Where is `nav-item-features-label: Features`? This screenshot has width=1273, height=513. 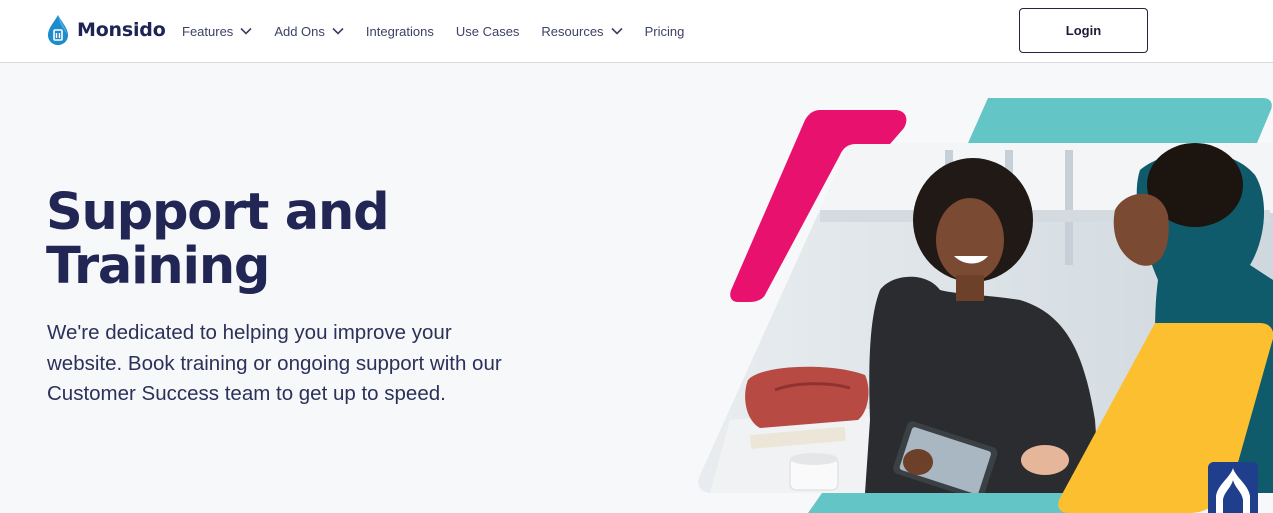
nav-item-features-label: Features is located at coordinates (208, 31).